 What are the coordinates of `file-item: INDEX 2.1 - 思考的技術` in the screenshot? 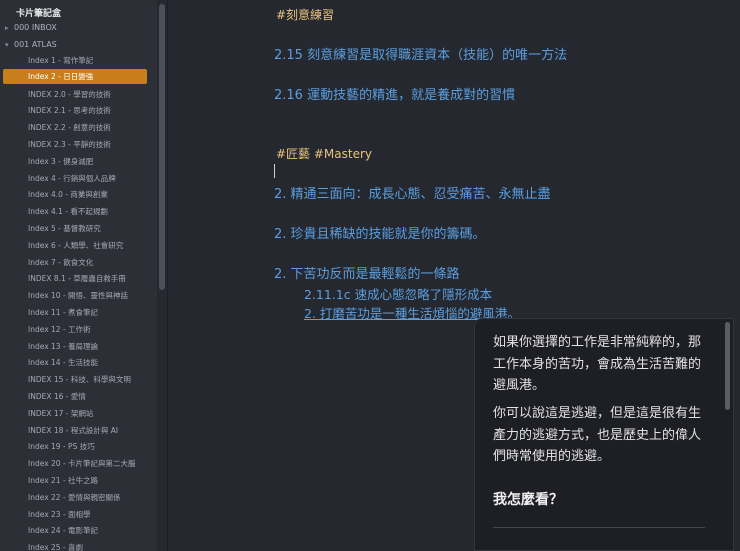 It's located at (69, 110).